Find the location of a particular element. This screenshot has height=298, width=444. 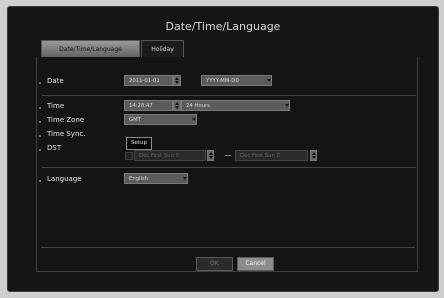

time-zone-dropdown-icon is located at coordinates (194, 119).